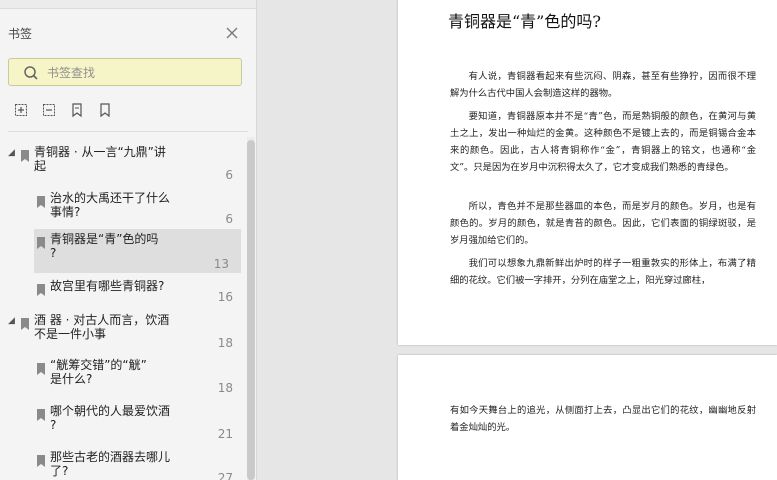 This screenshot has height=480, width=777. I want to click on remove-bookmark-icon, so click(49, 110).